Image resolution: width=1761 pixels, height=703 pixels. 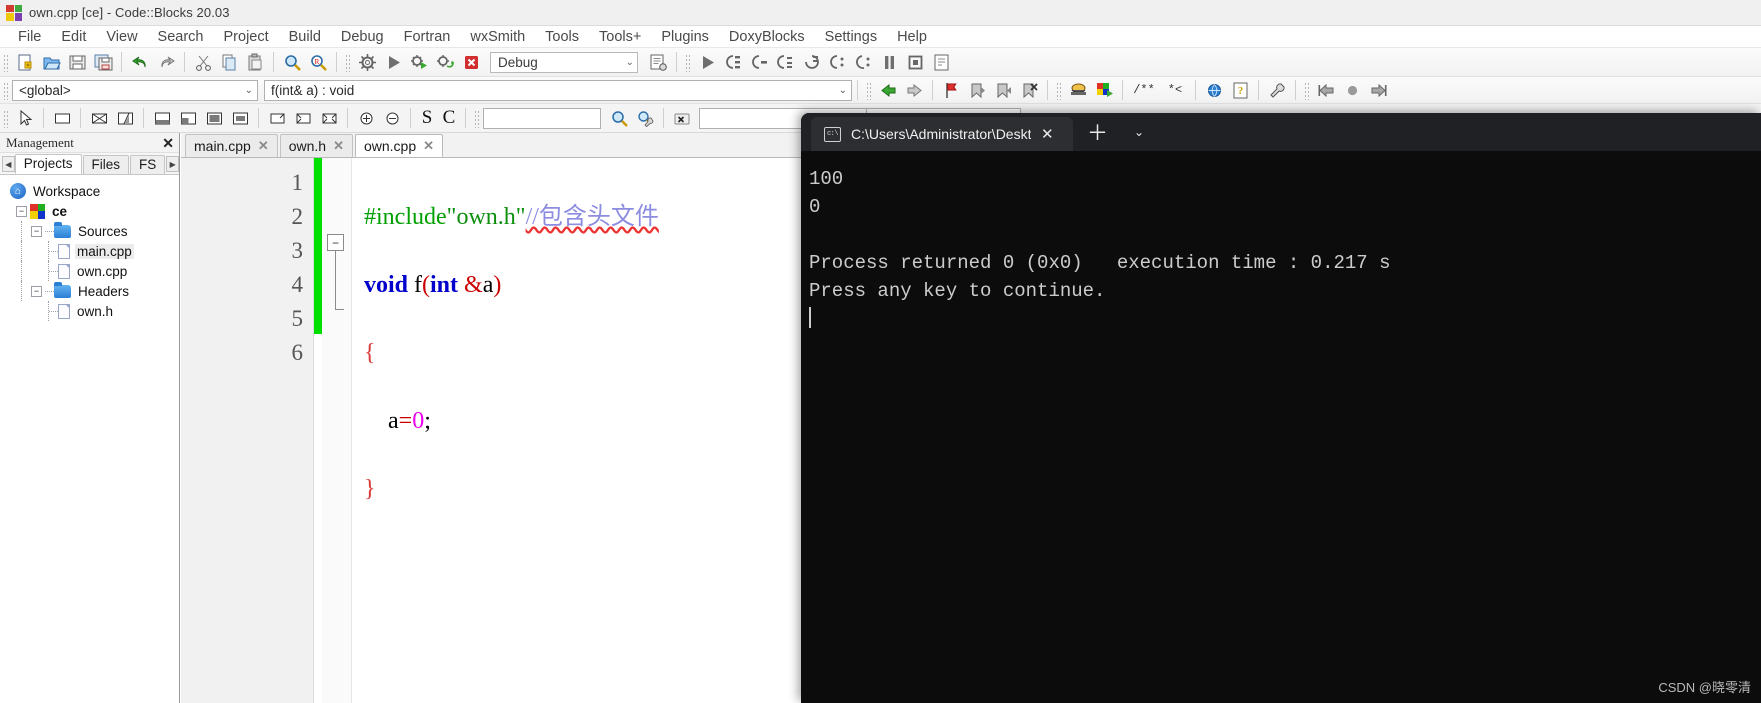 I want to click on doxyblocks-comment-button: /**, so click(x=1144, y=90).